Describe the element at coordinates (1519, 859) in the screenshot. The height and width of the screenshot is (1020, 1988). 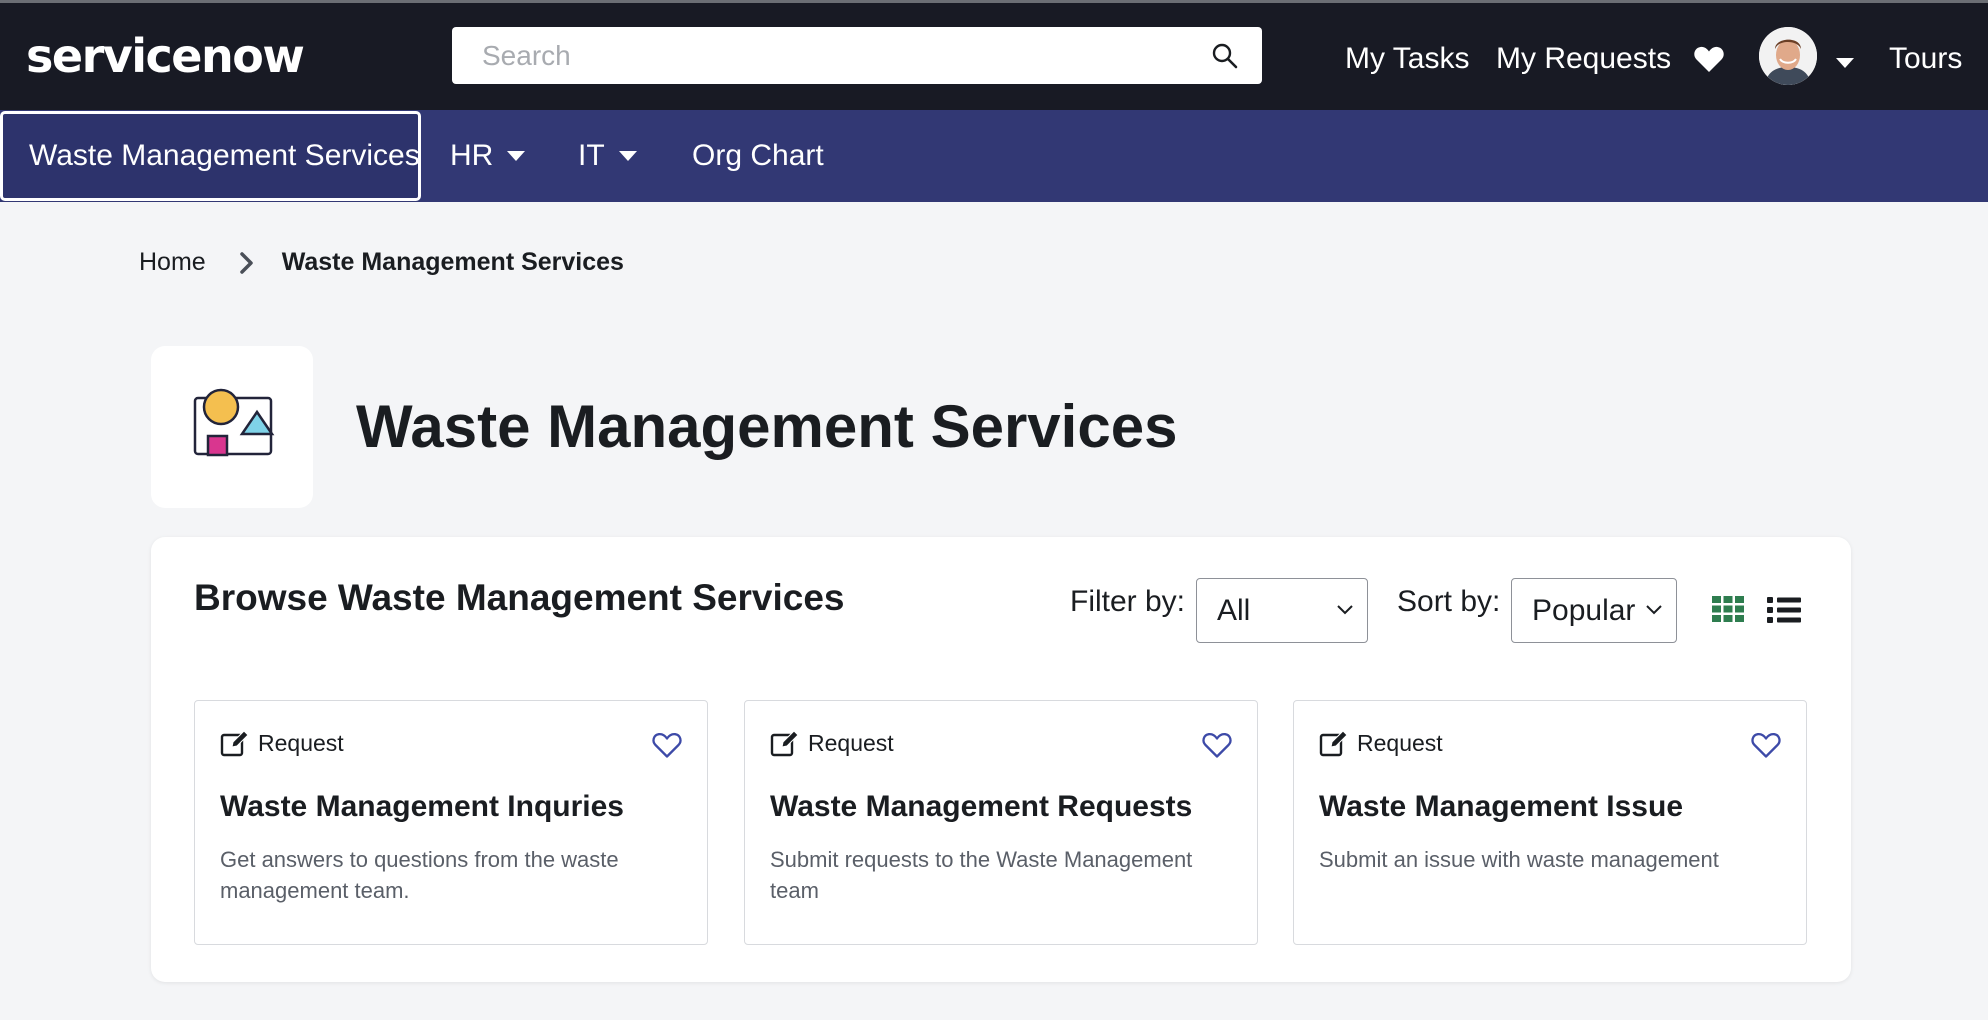
I see `card-description: Submit an issue with waste management` at that location.